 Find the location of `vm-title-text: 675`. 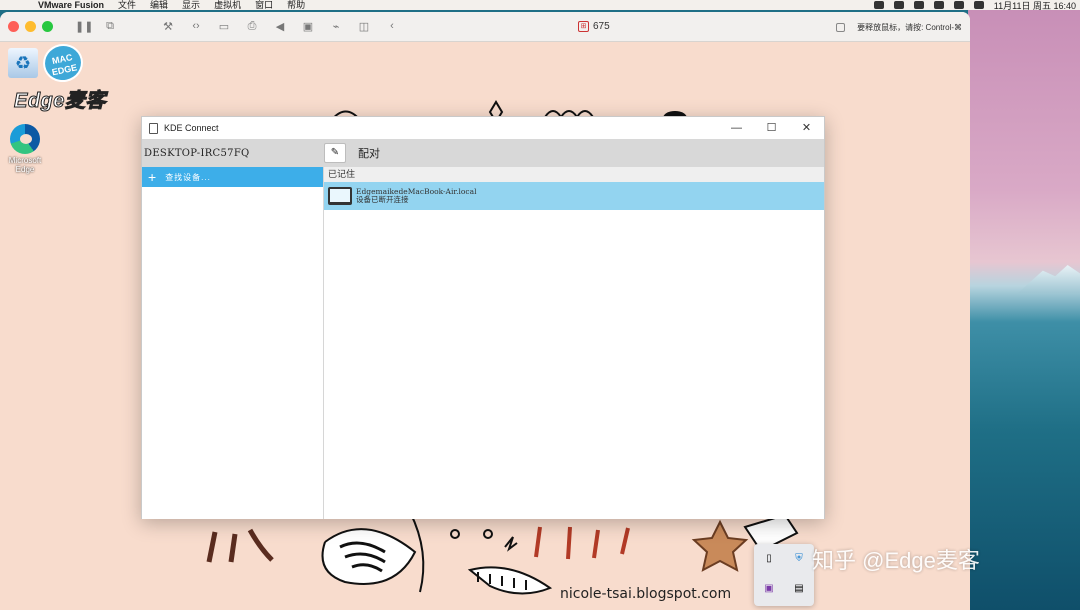

vm-title-text: 675 is located at coordinates (601, 26).